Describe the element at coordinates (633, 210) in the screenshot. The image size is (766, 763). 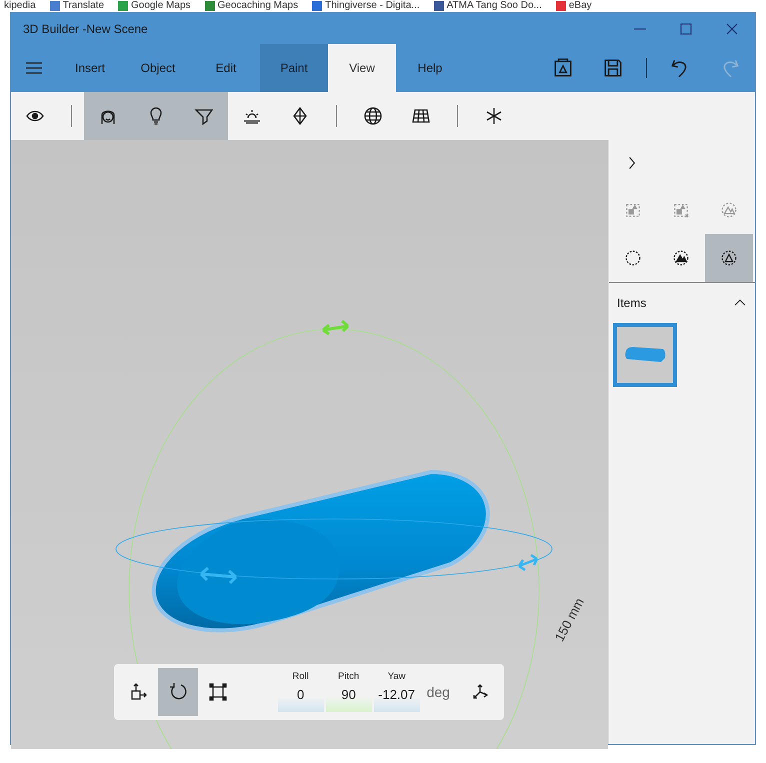
I see `select-box-icon` at that location.